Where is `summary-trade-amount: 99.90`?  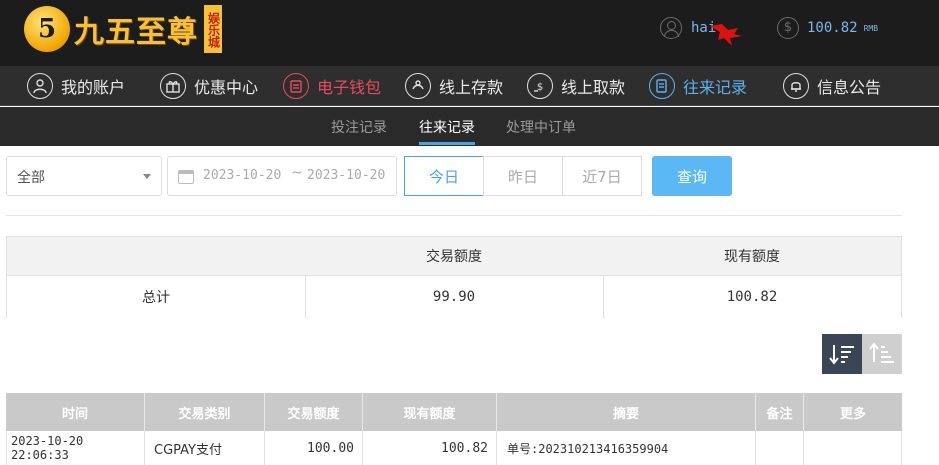 summary-trade-amount: 99.90 is located at coordinates (454, 297).